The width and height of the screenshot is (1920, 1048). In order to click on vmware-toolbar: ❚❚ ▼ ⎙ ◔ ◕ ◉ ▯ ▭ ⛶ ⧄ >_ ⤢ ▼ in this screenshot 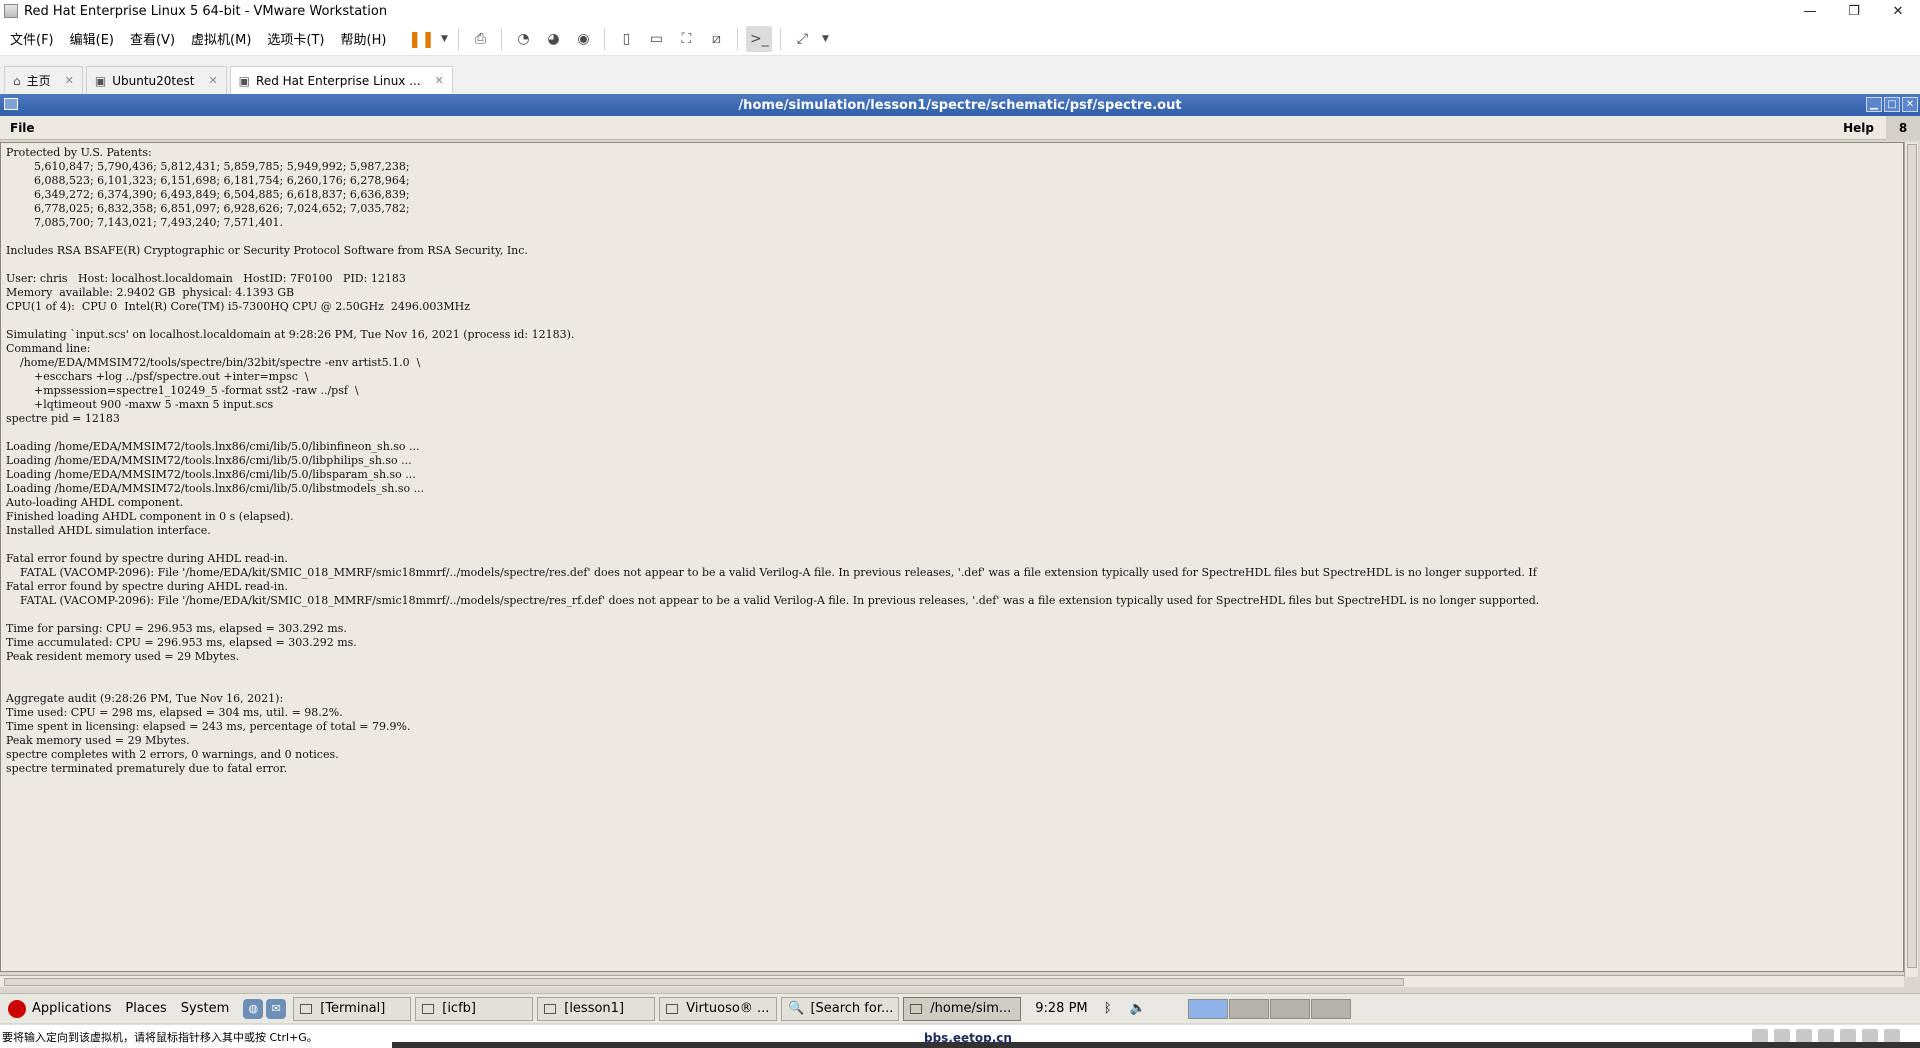, I will do `click(619, 38)`.